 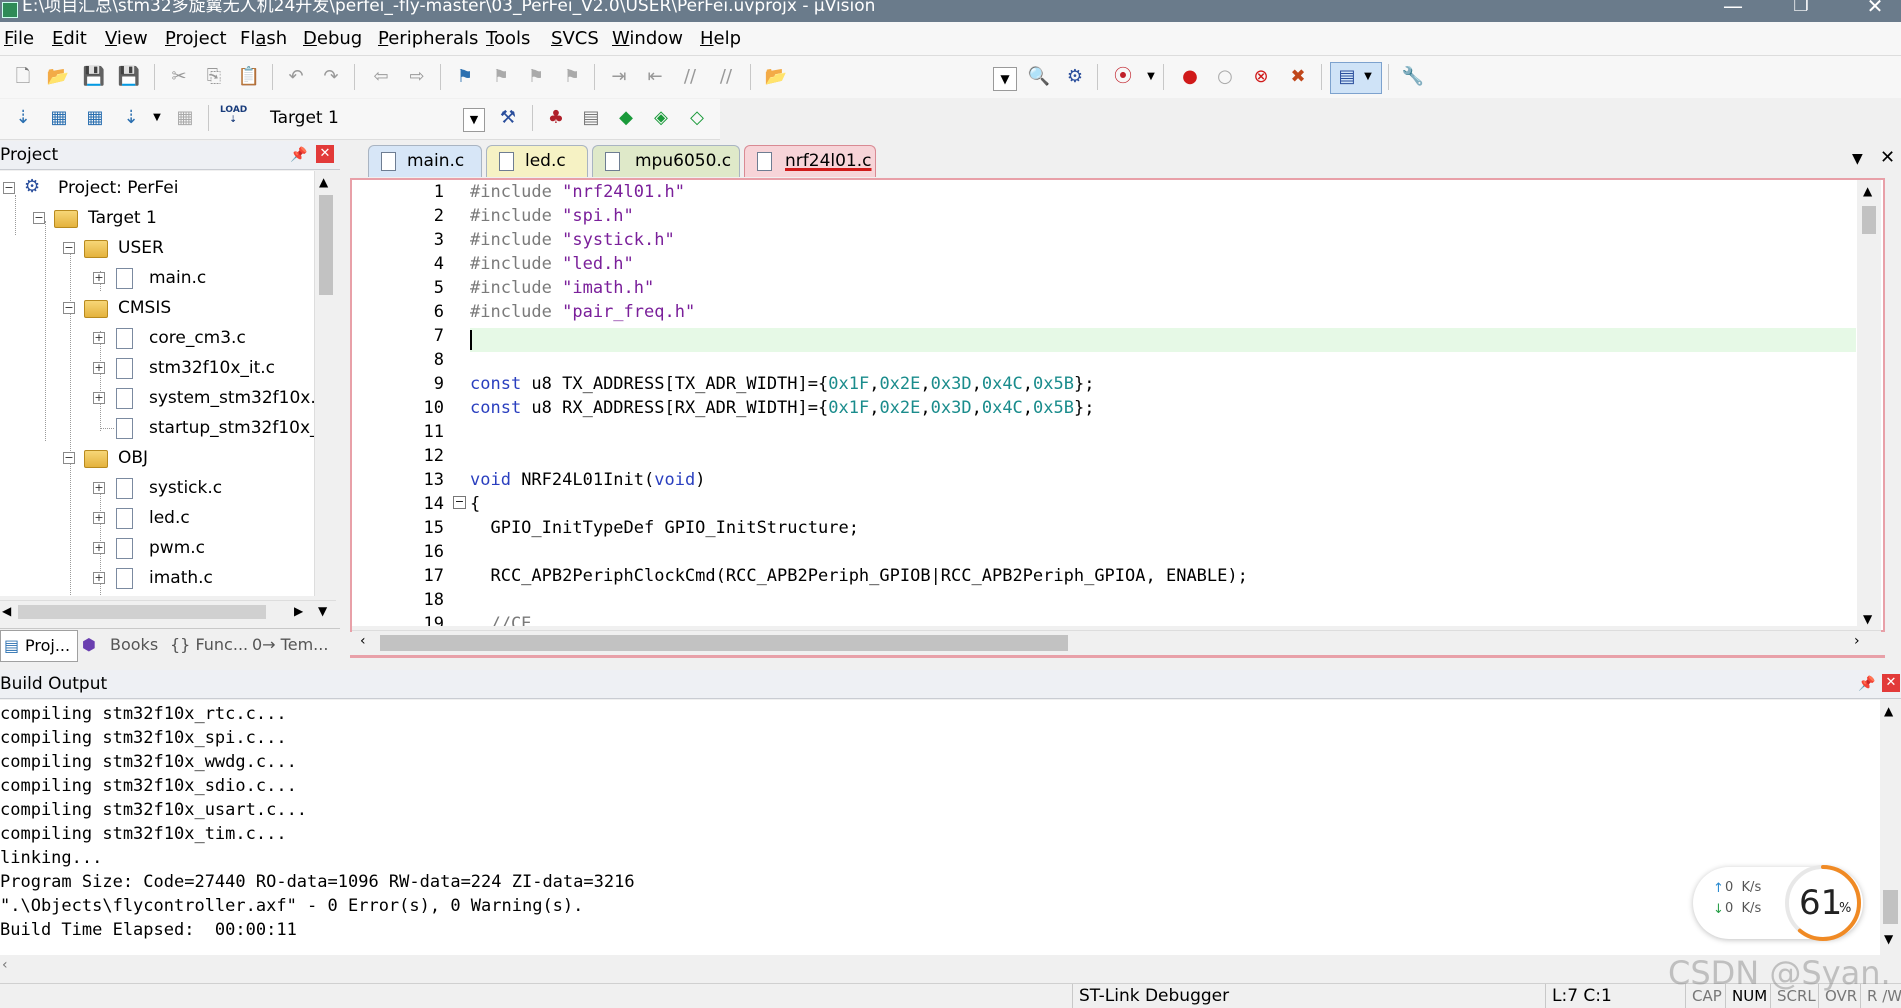 I want to click on redo-icon: ↷, so click(x=331, y=77).